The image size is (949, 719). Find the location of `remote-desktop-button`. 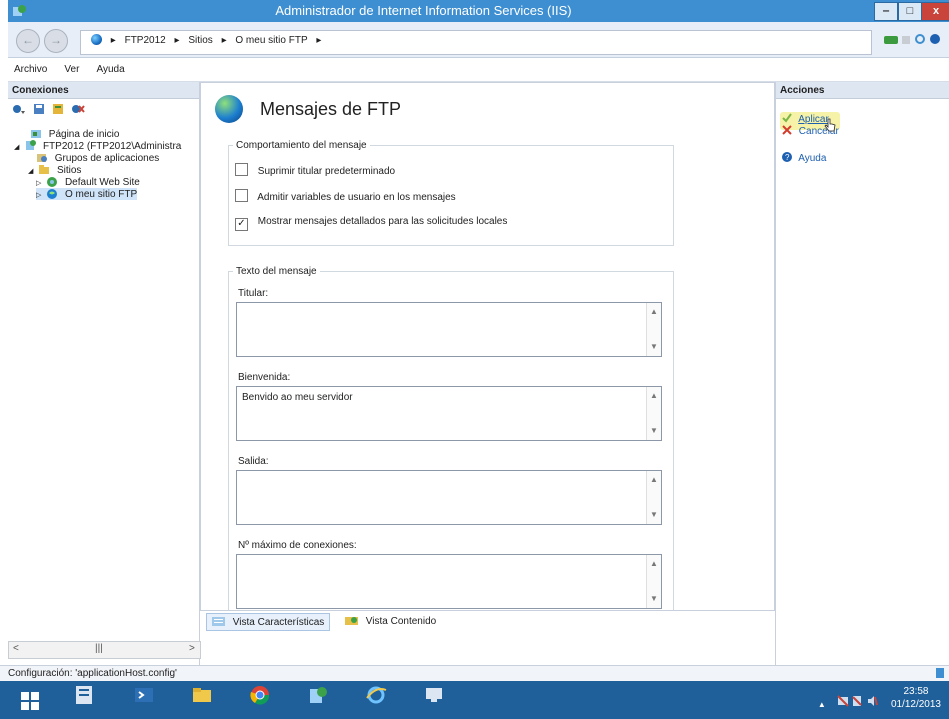

remote-desktop-button is located at coordinates (434, 700).